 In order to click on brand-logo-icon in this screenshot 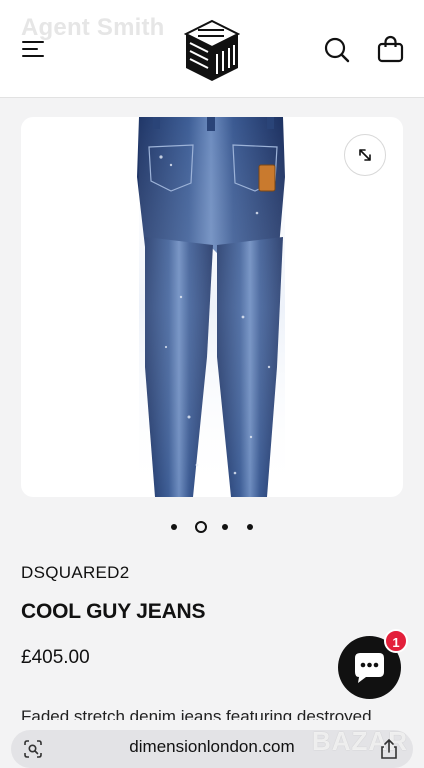, I will do `click(212, 51)`.